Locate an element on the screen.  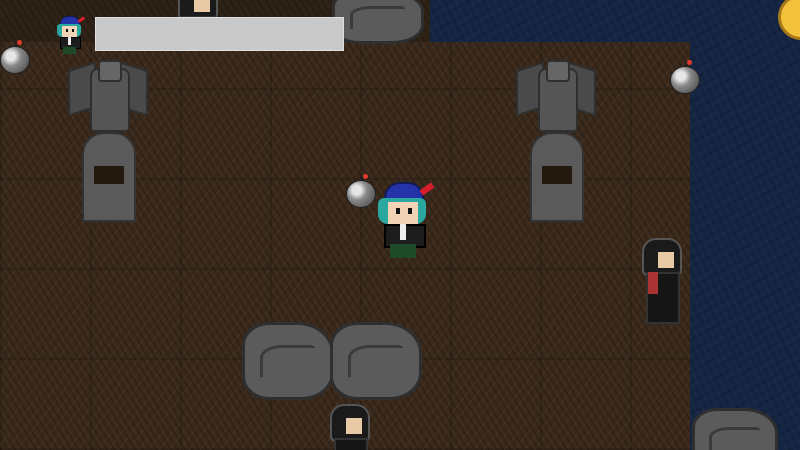
health-bar-fill is located at coordinates (219, 34).